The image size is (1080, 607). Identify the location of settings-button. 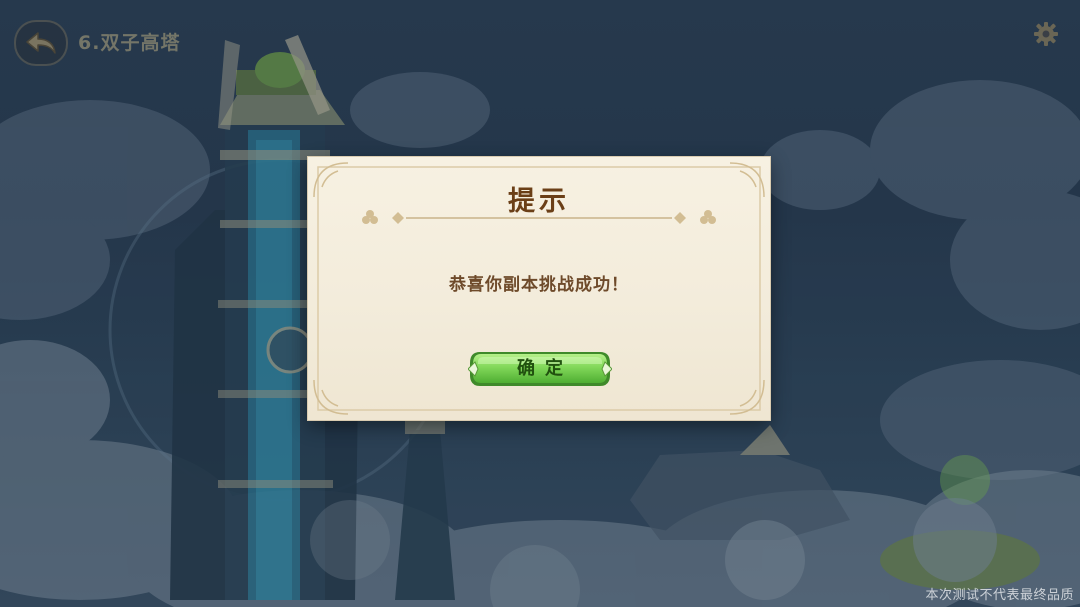
(1046, 34).